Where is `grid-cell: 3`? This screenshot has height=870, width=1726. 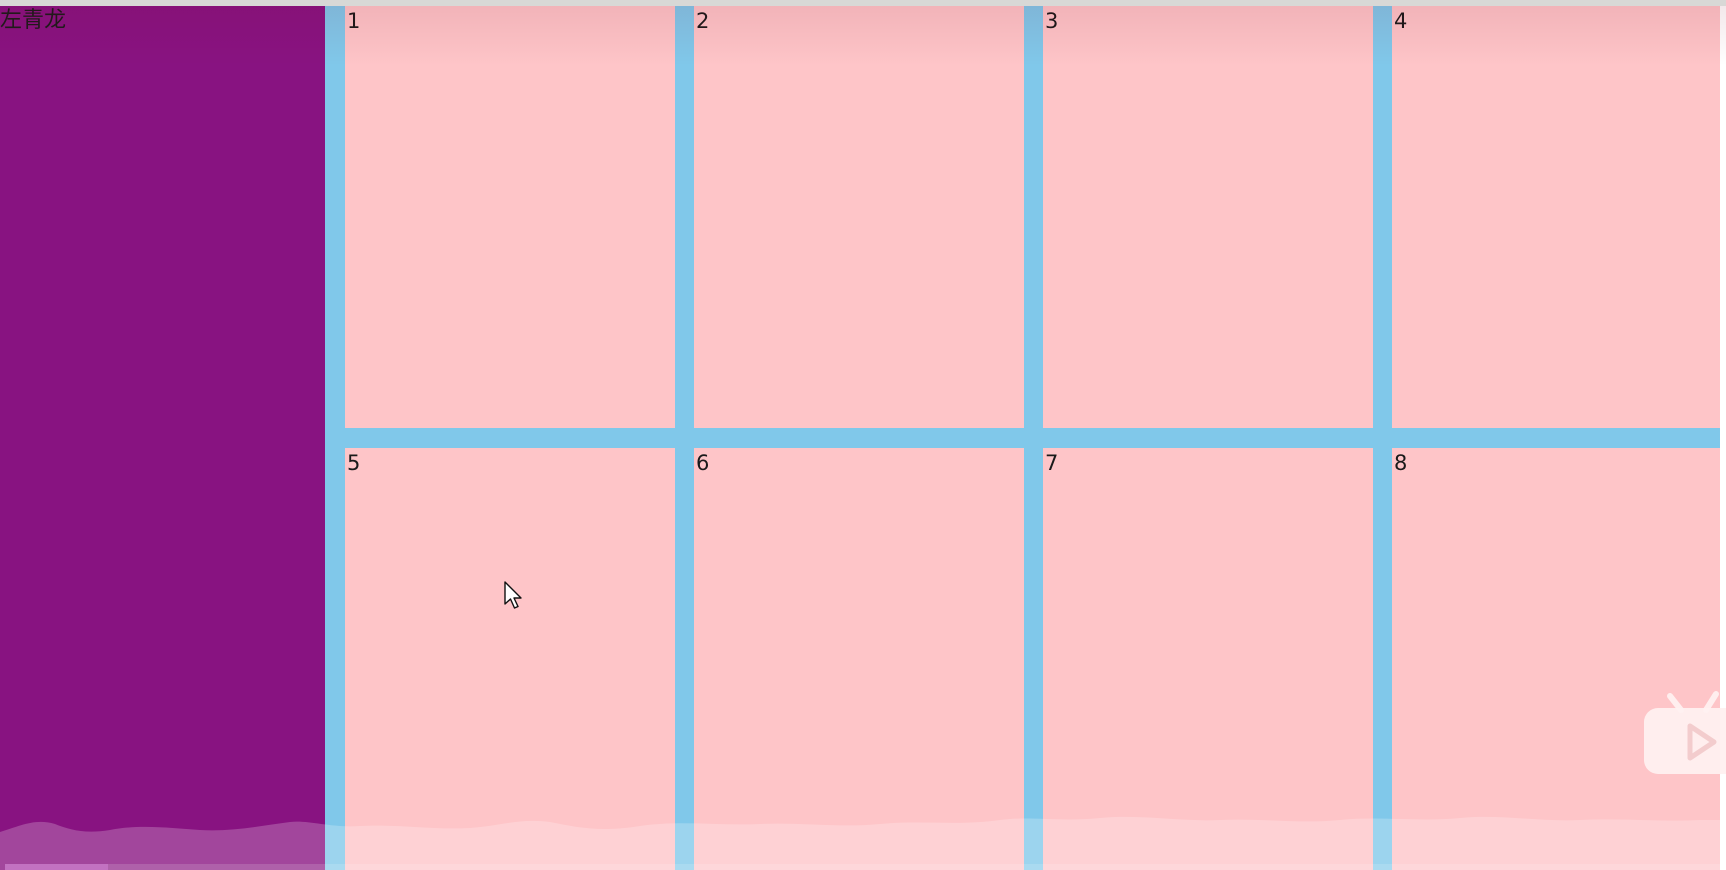
grid-cell: 3 is located at coordinates (1208, 217).